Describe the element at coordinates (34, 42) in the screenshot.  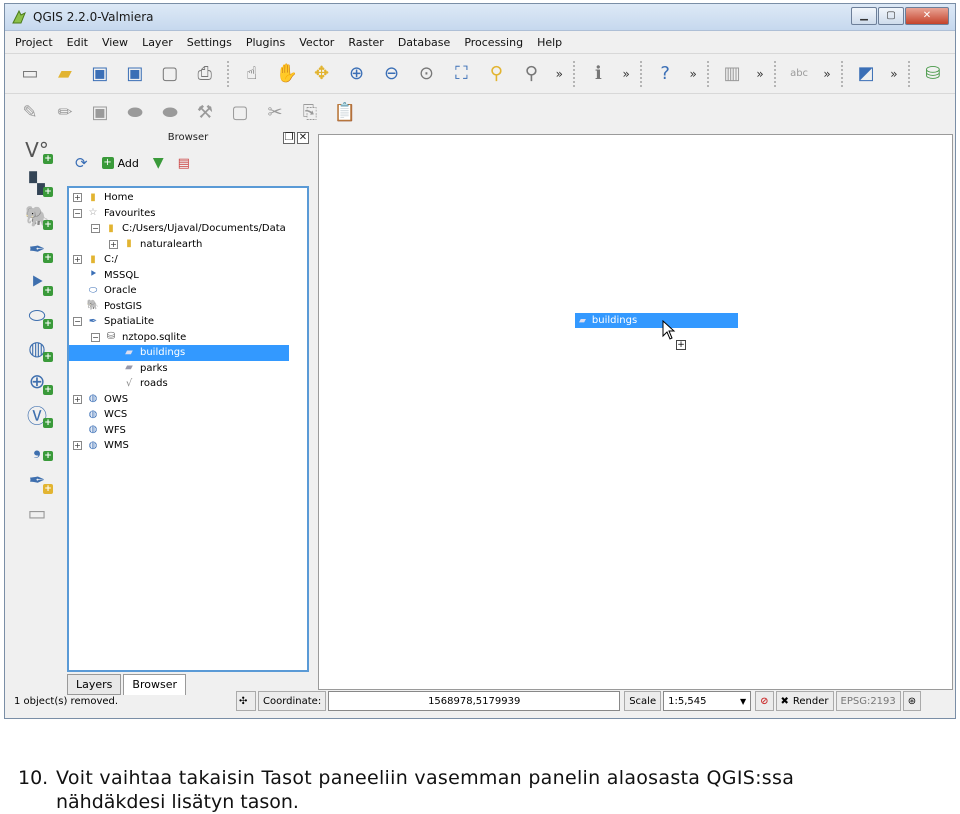
I see `menu-project: Project` at that location.